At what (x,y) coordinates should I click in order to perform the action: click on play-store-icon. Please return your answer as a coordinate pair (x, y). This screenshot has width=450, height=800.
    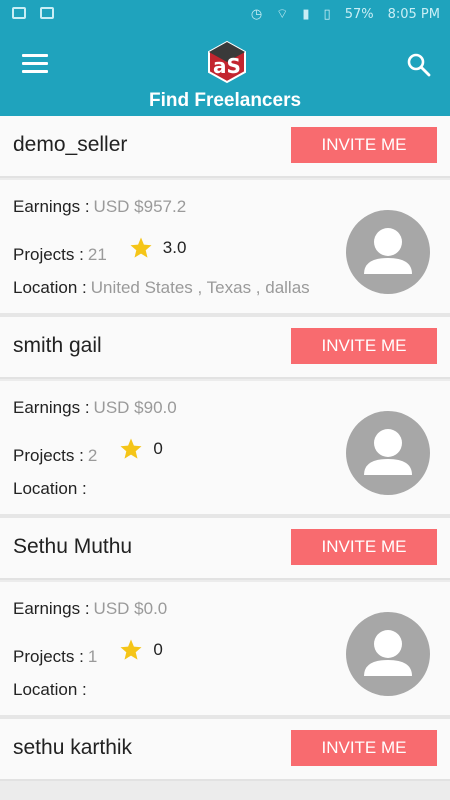
    Looking at the image, I should click on (47, 13).